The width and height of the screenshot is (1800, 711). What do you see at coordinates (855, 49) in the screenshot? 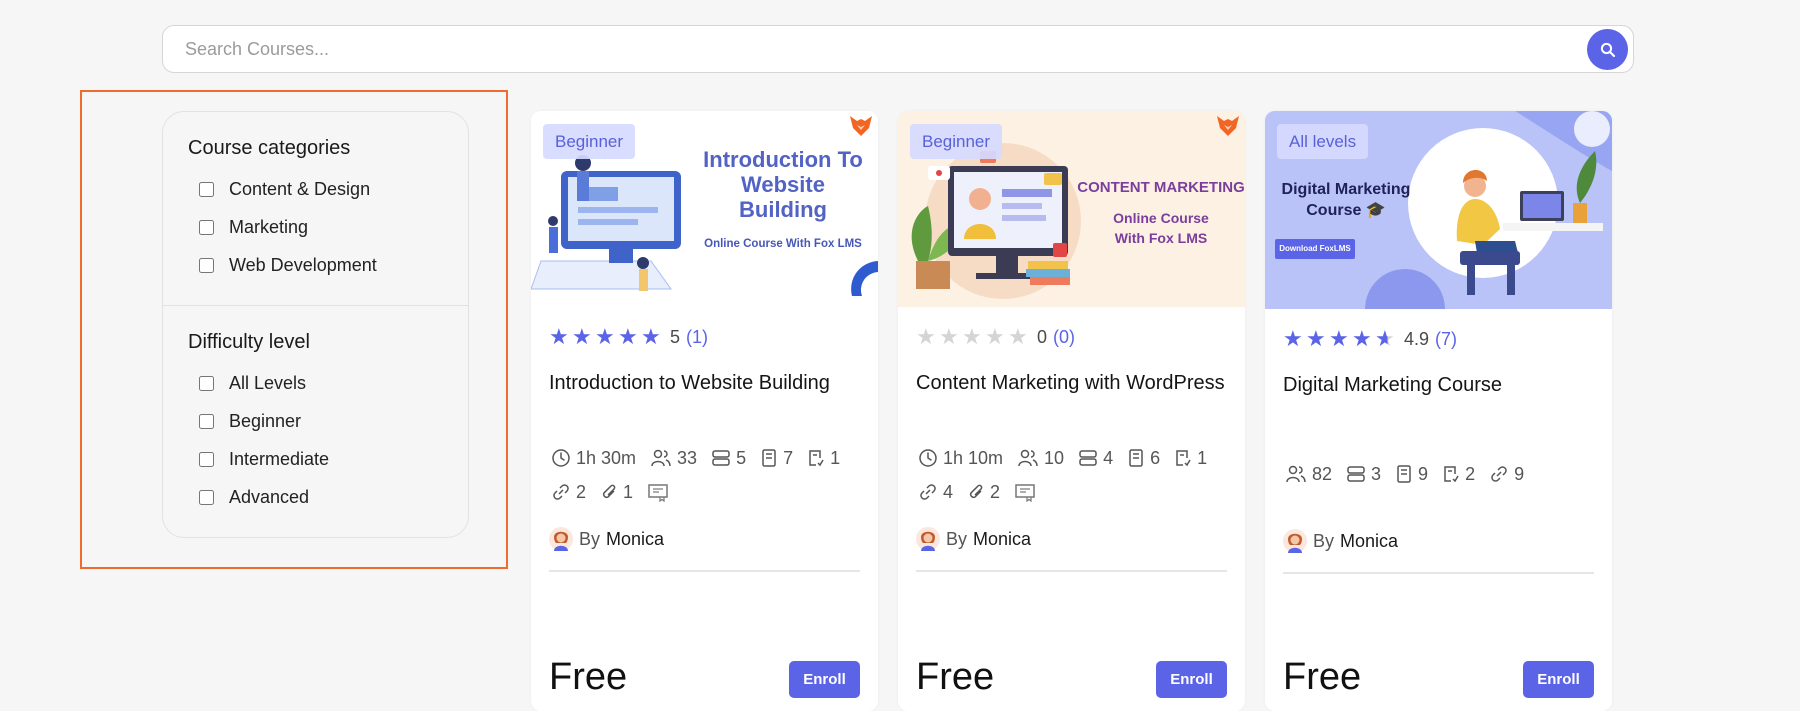
I see `search-input` at bounding box center [855, 49].